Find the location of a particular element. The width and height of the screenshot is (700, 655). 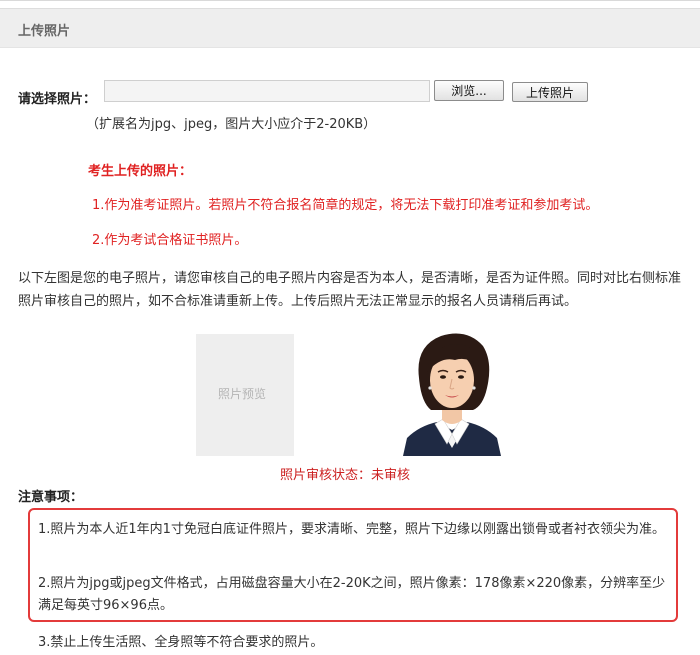

standard-sample-photo is located at coordinates (452, 394).